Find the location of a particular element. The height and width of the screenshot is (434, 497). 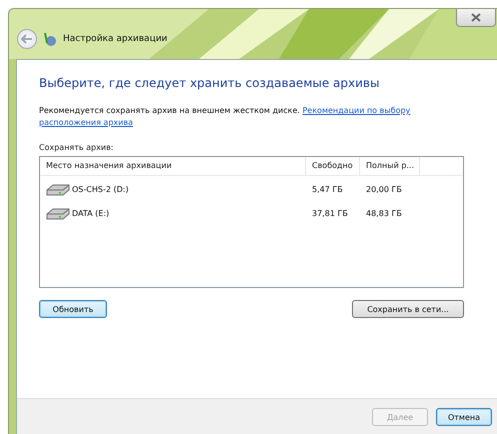

drive-name: DATA (E:) is located at coordinates (91, 213).